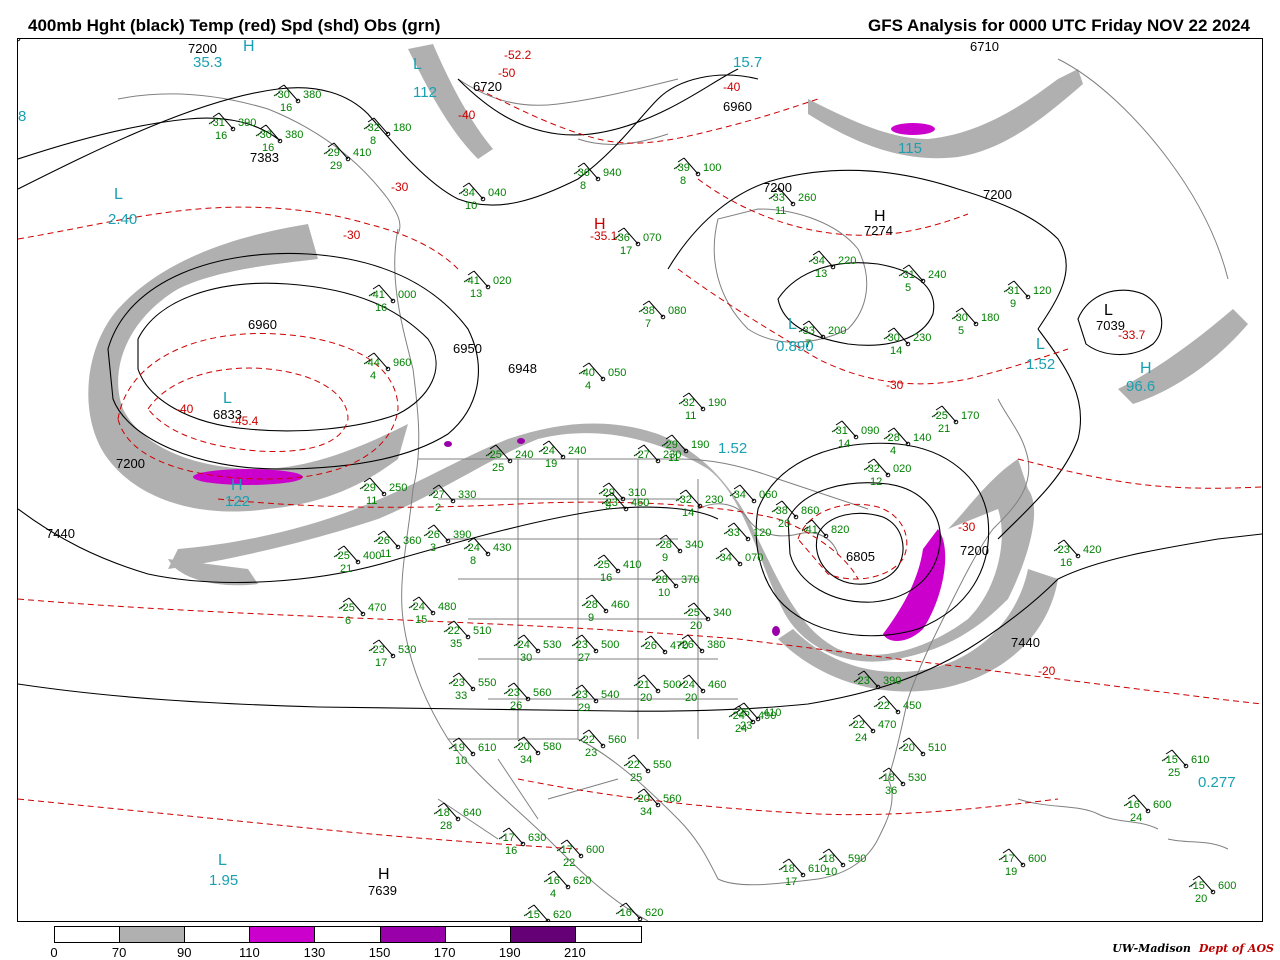 This screenshot has width=1280, height=960. Describe the element at coordinates (425, 92) in the screenshot. I see `pressure-value: 112` at that location.